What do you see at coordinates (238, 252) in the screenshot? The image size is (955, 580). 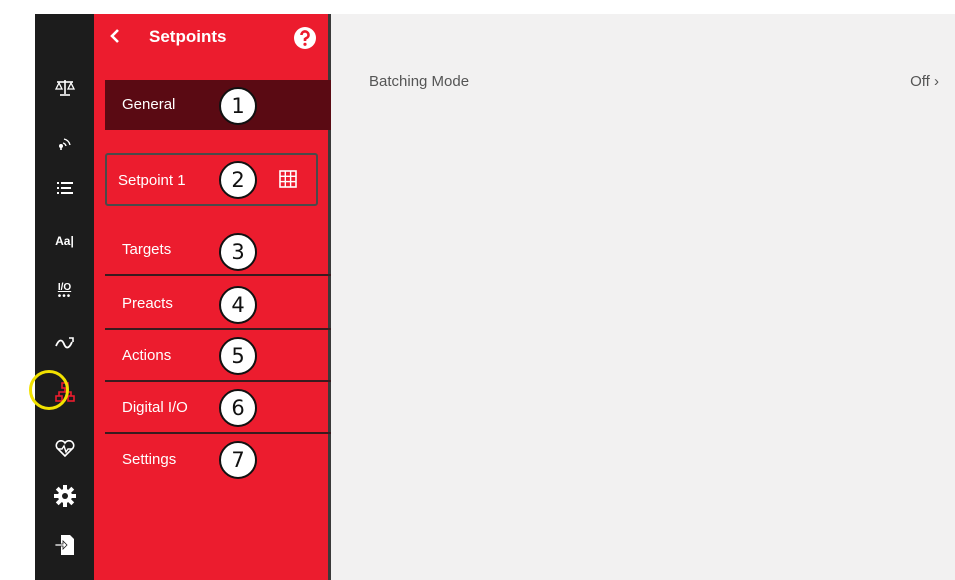 I see `callout-badge: 3` at bounding box center [238, 252].